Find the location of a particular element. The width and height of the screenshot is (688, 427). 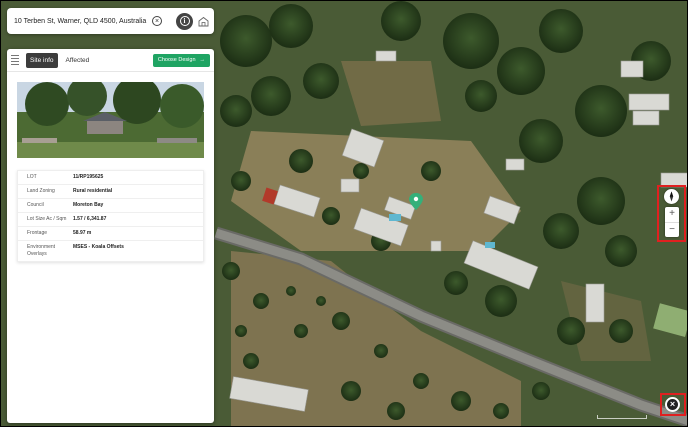

zoom-control: + − is located at coordinates (672, 222).